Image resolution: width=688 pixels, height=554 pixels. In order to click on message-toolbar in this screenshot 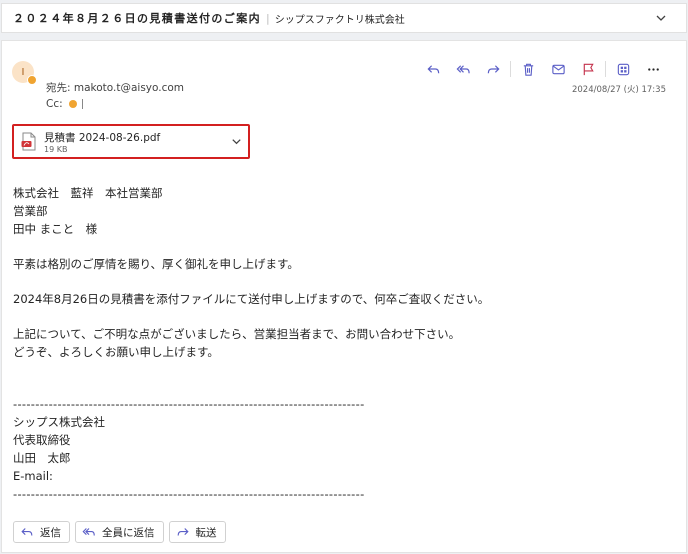, I will do `click(543, 69)`.